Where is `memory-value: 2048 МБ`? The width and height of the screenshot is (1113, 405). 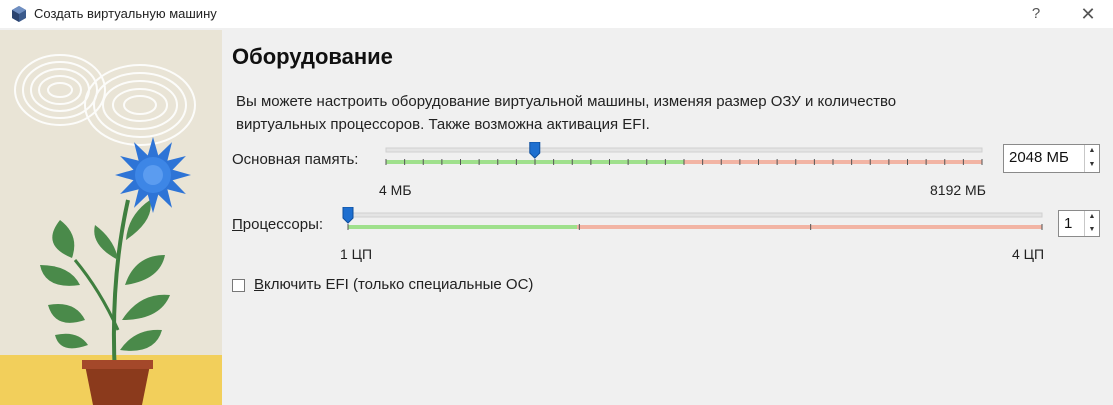 memory-value: 2048 МБ is located at coordinates (1039, 157).